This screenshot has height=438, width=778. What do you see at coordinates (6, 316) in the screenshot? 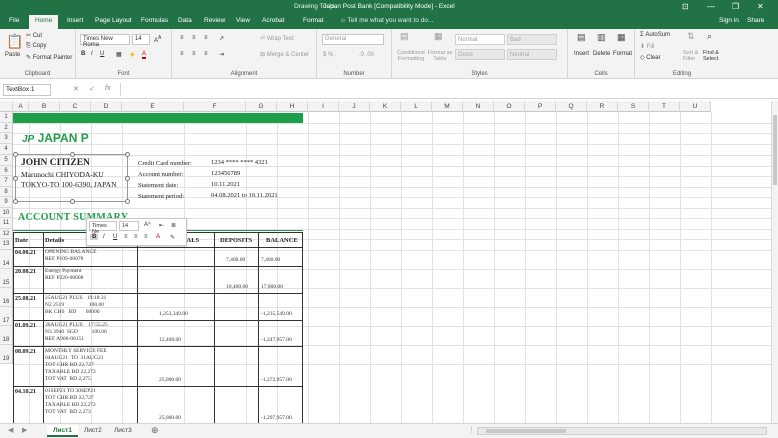
I see `row-header: 17` at bounding box center [6, 316].